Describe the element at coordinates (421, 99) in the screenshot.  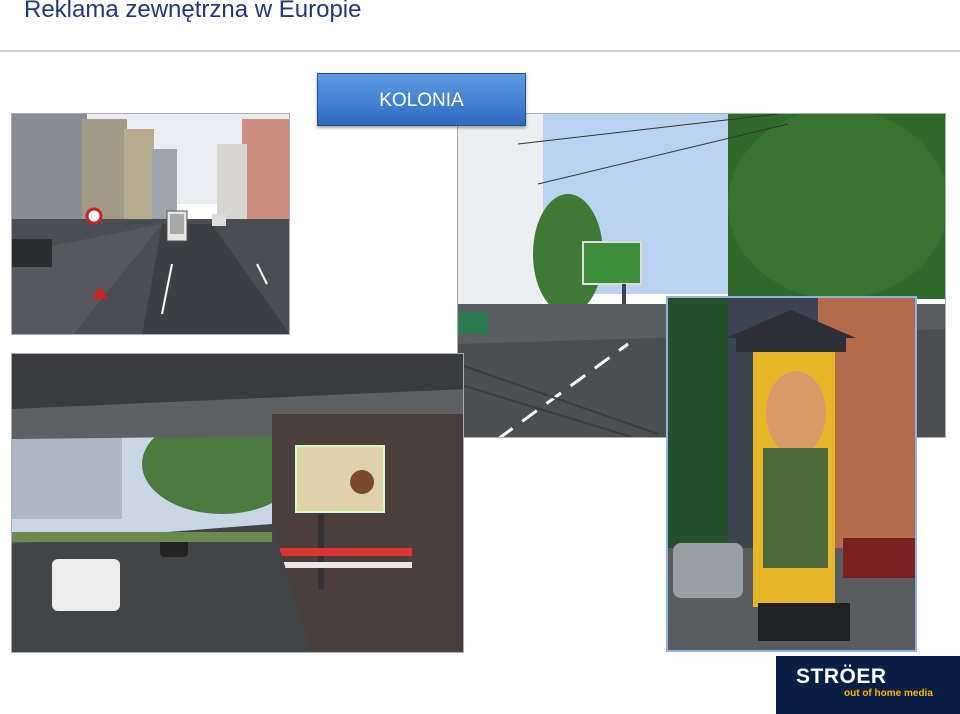
I see `city-label-button: KOLONIA` at that location.